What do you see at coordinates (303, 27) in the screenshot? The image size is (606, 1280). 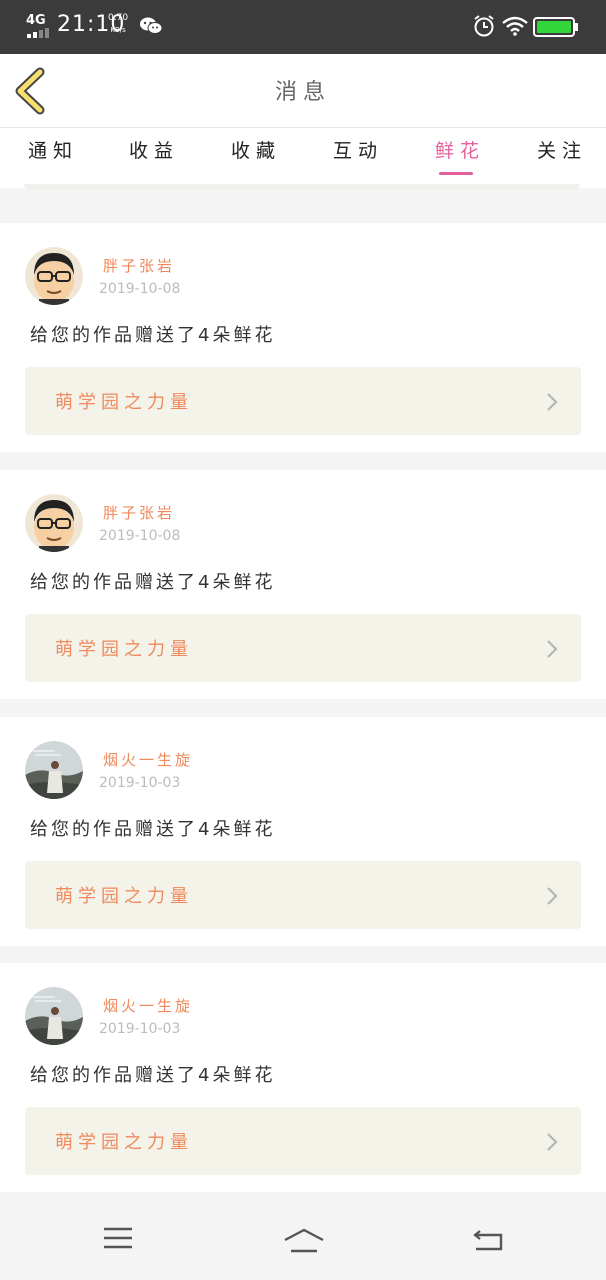 I see `status-bar: 4G 21:10 0.70 KB/s` at bounding box center [303, 27].